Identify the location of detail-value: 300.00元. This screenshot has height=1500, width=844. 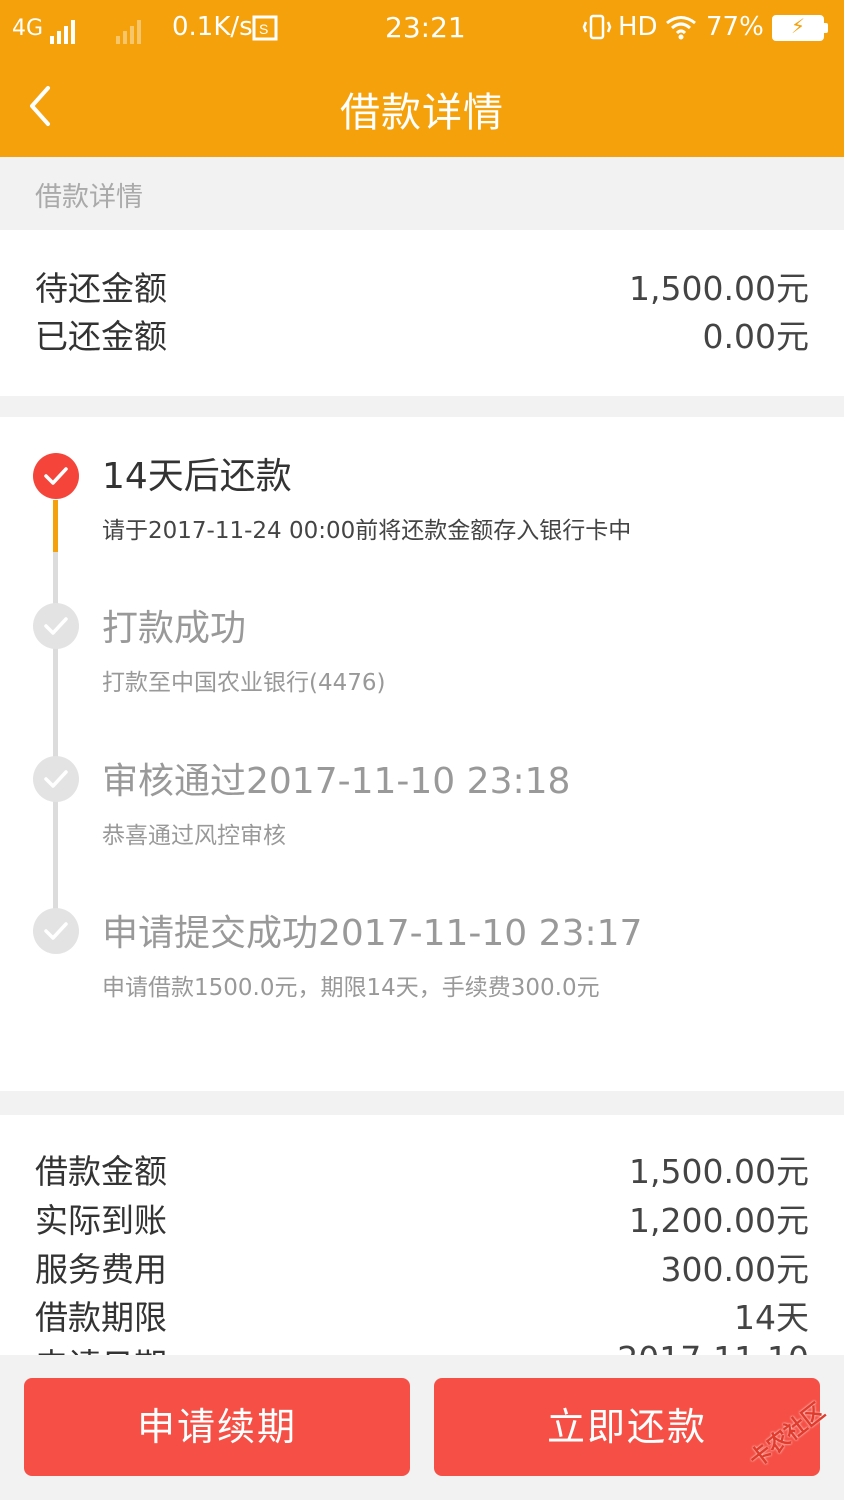
(734, 1269).